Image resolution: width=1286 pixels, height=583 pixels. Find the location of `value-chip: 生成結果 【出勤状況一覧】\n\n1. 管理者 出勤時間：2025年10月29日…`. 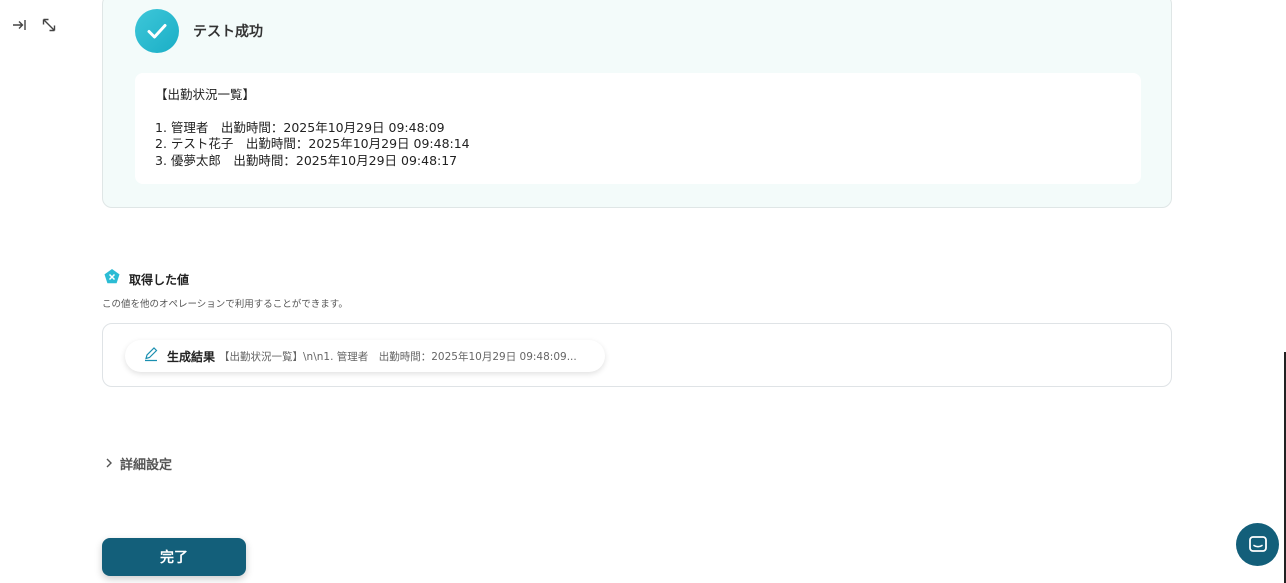

value-chip: 生成結果 【出勤状況一覧】\n\n1. 管理者 出勤時間：2025年10月29日… is located at coordinates (365, 356).